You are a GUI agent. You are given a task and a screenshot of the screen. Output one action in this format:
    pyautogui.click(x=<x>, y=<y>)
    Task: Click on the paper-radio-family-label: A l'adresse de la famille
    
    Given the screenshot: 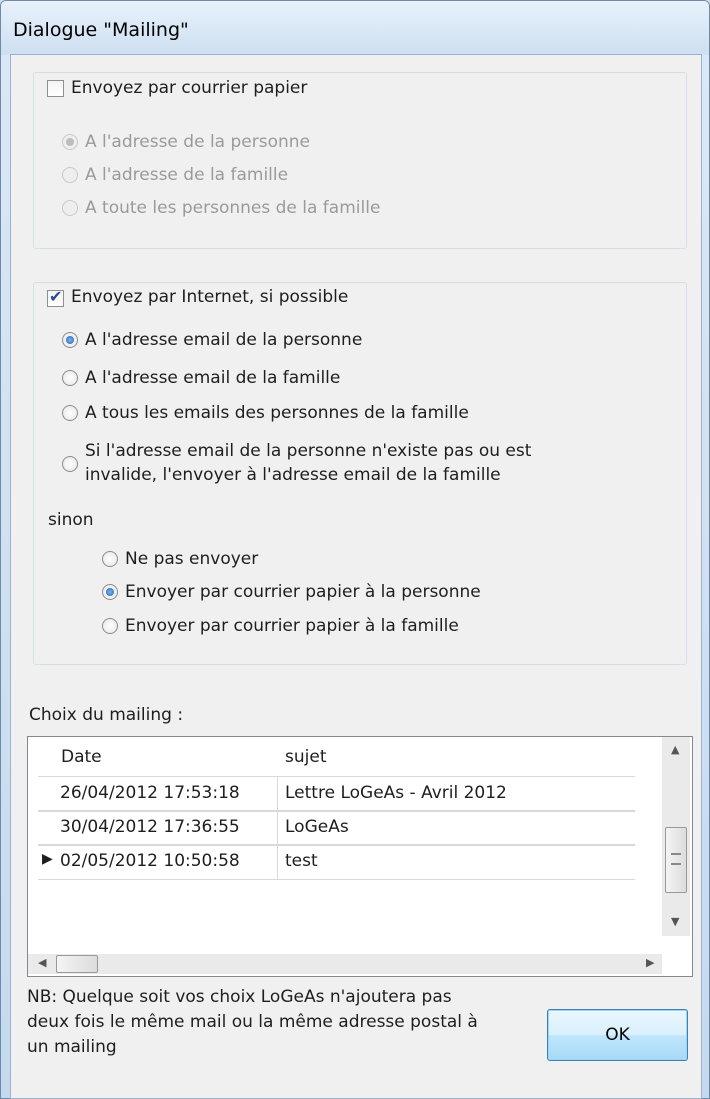 What is the action you would take?
    pyautogui.click(x=186, y=175)
    